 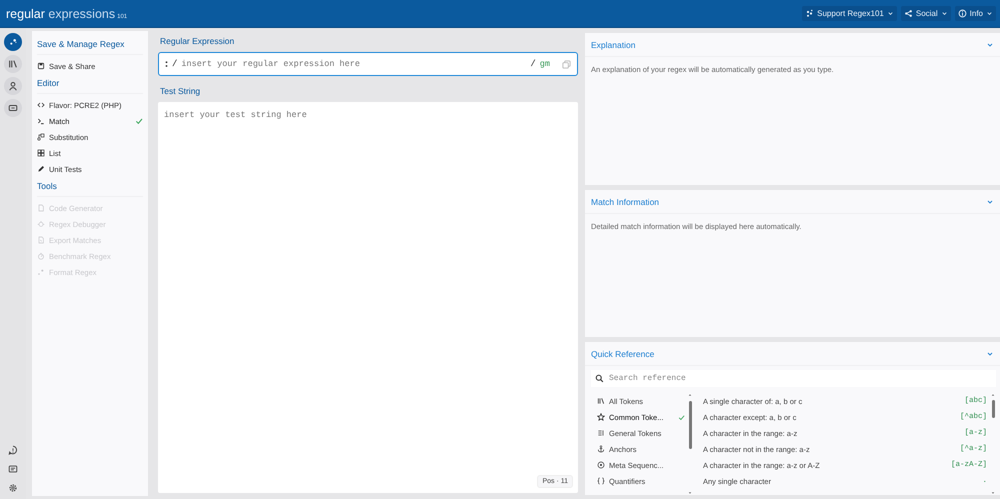 What do you see at coordinates (90, 187) in the screenshot?
I see `section-title: Tools` at bounding box center [90, 187].